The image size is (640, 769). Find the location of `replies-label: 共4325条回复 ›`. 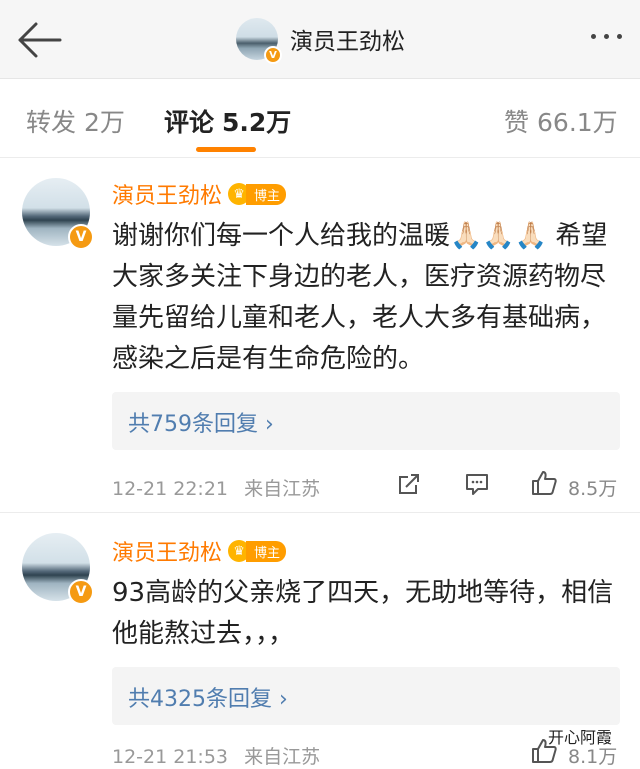

replies-label: 共4325条回复 › is located at coordinates (208, 699).